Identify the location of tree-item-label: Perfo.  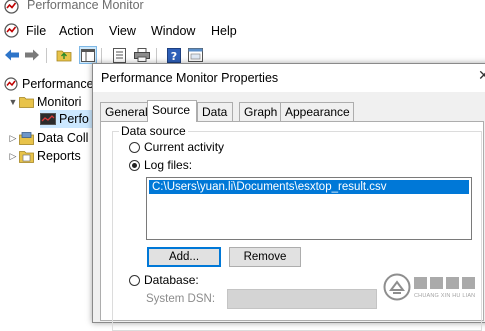
(74, 119).